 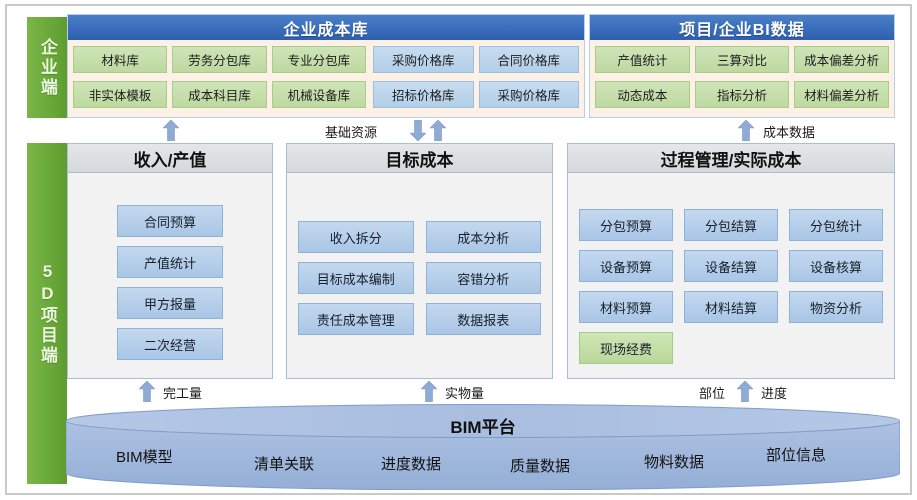 What do you see at coordinates (438, 130) in the screenshot?
I see `arrow-up-base-resource` at bounding box center [438, 130].